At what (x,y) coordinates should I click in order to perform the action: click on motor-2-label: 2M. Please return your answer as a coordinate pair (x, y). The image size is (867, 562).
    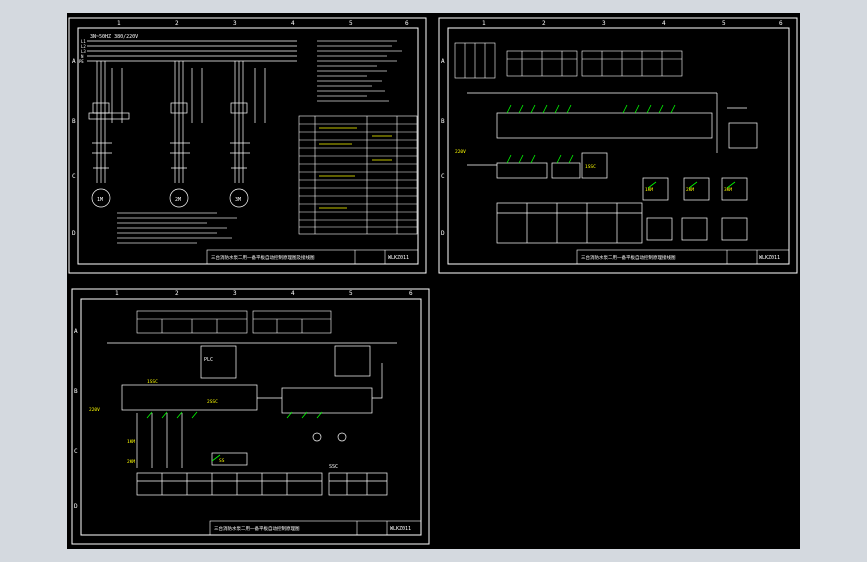
    Looking at the image, I should click on (178, 200).